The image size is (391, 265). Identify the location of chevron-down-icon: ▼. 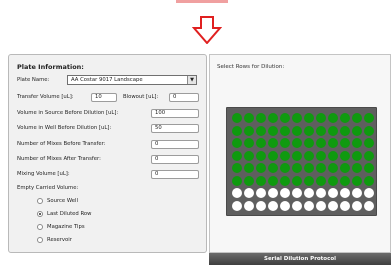
(191, 80).